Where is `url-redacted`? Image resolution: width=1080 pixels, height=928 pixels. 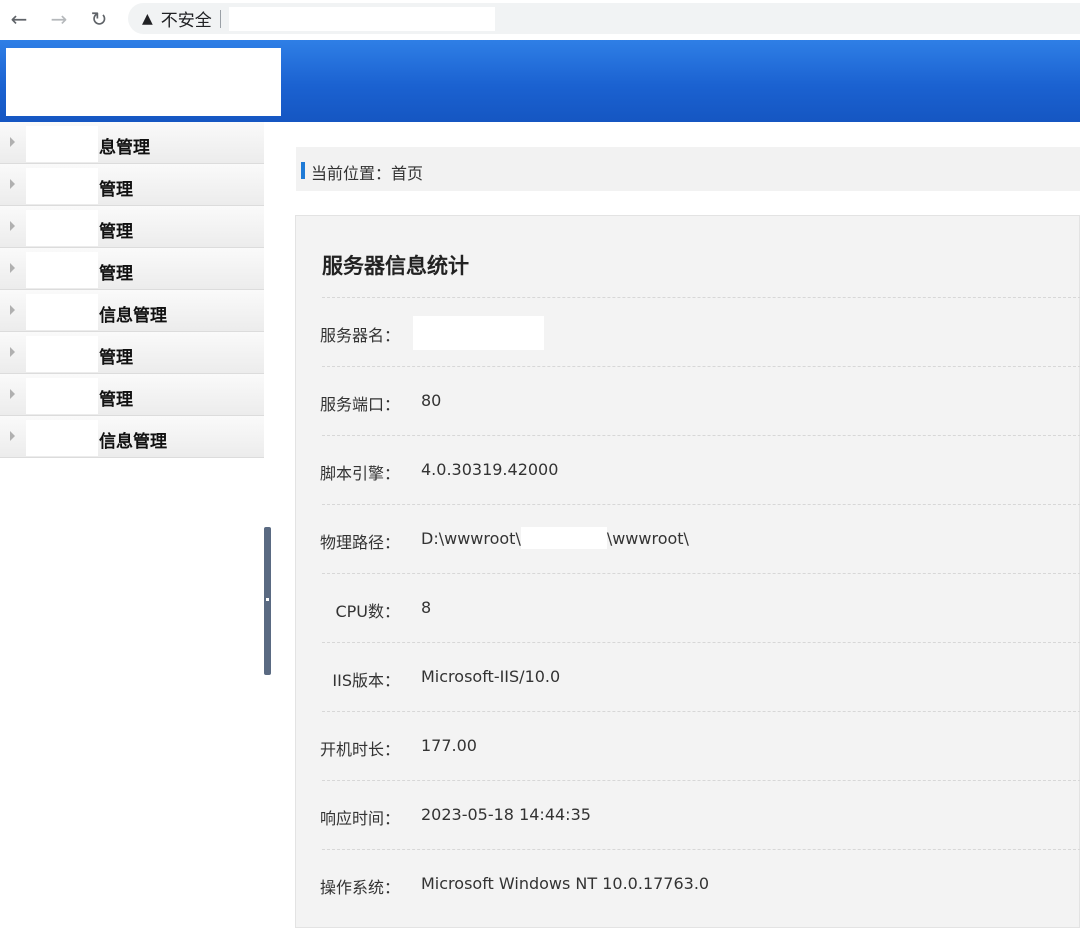
url-redacted is located at coordinates (361, 18).